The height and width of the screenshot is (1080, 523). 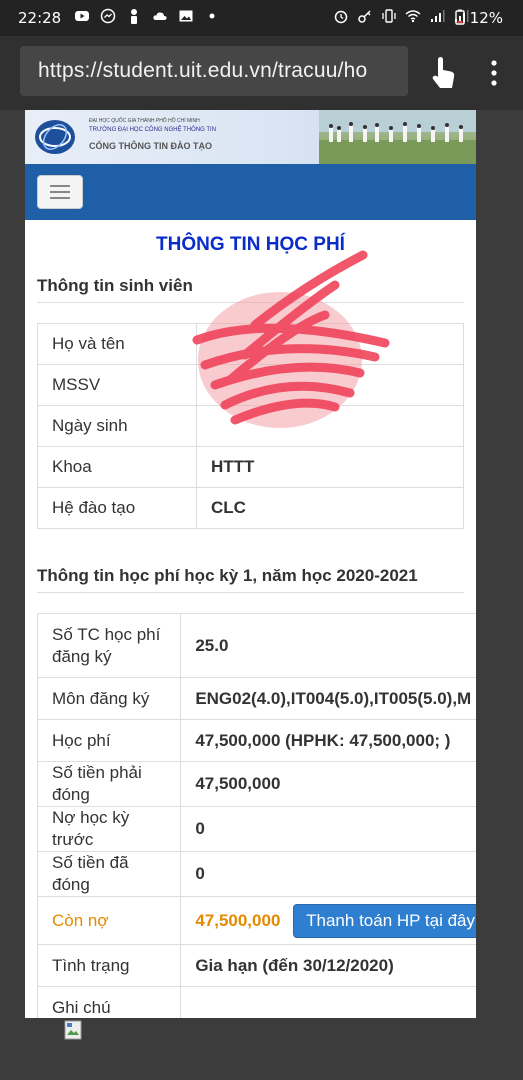 What do you see at coordinates (328, 740) in the screenshot?
I see `fee-value: 47,500,000 (HPHK: 47,500,000; )` at bounding box center [328, 740].